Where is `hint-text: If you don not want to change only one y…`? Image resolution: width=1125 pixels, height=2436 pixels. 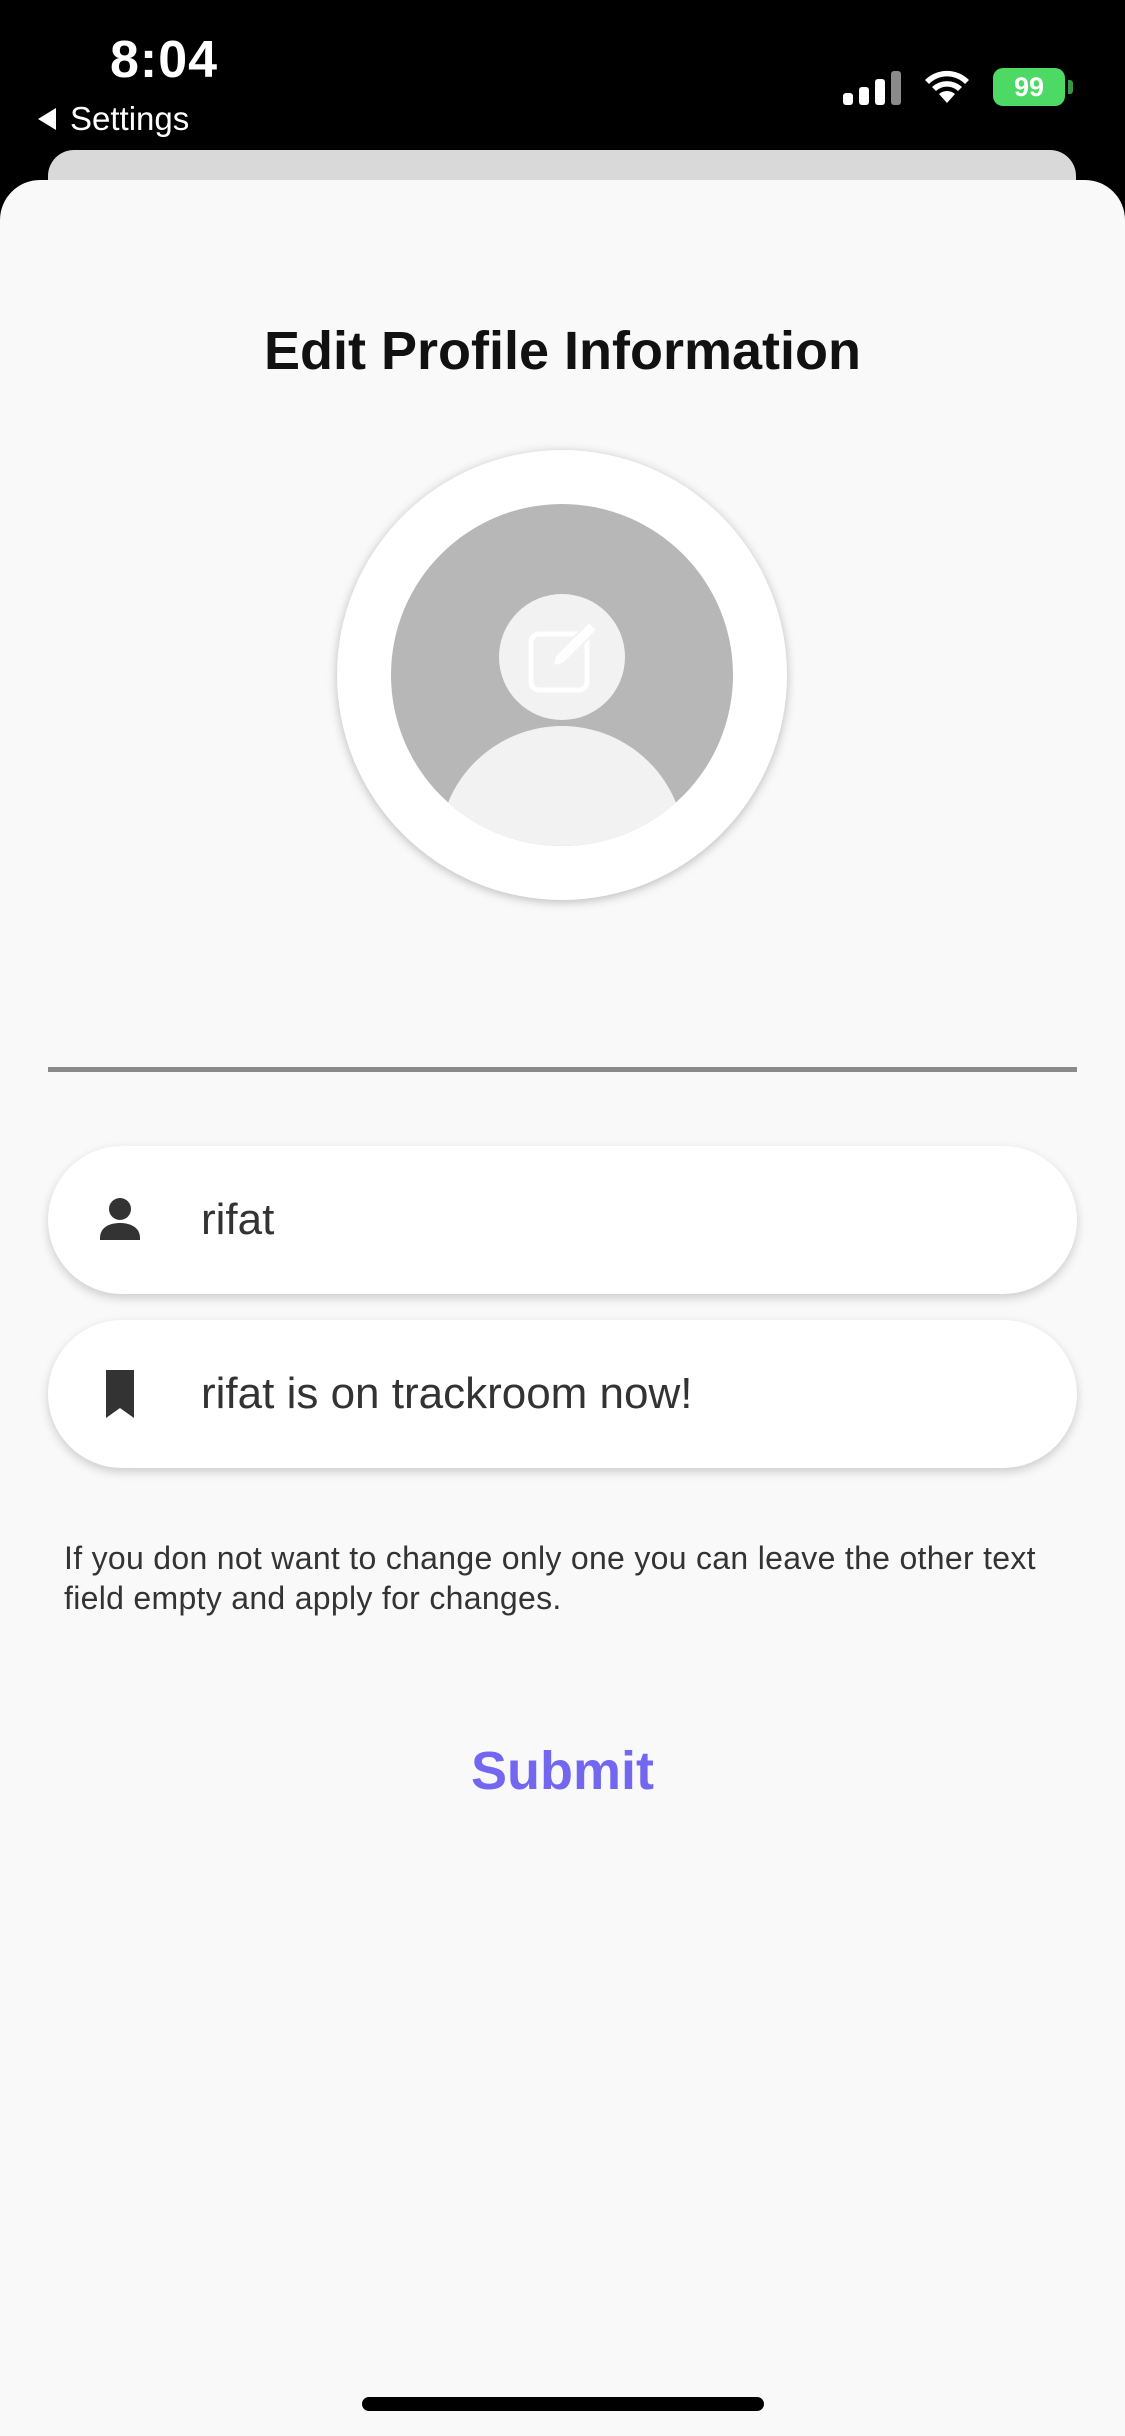
hint-text: If you don not want to change only one y… is located at coordinates (550, 1578).